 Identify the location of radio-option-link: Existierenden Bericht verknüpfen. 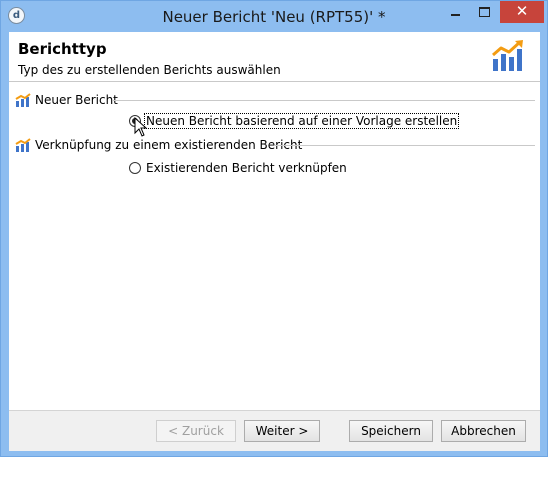
(238, 168).